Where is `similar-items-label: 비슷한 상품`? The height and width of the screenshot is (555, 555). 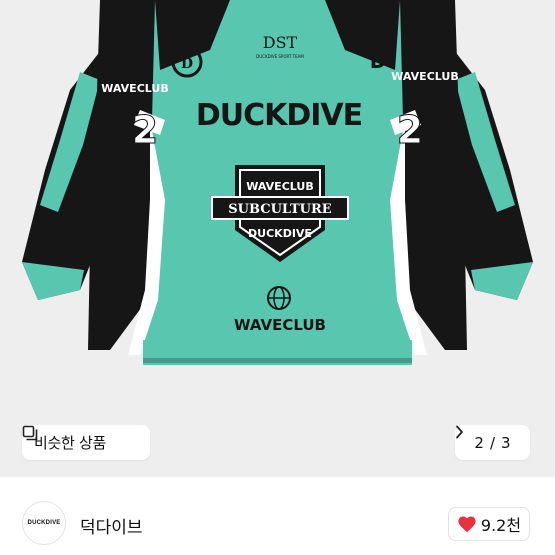 similar-items-label: 비슷한 상품 is located at coordinates (70, 443).